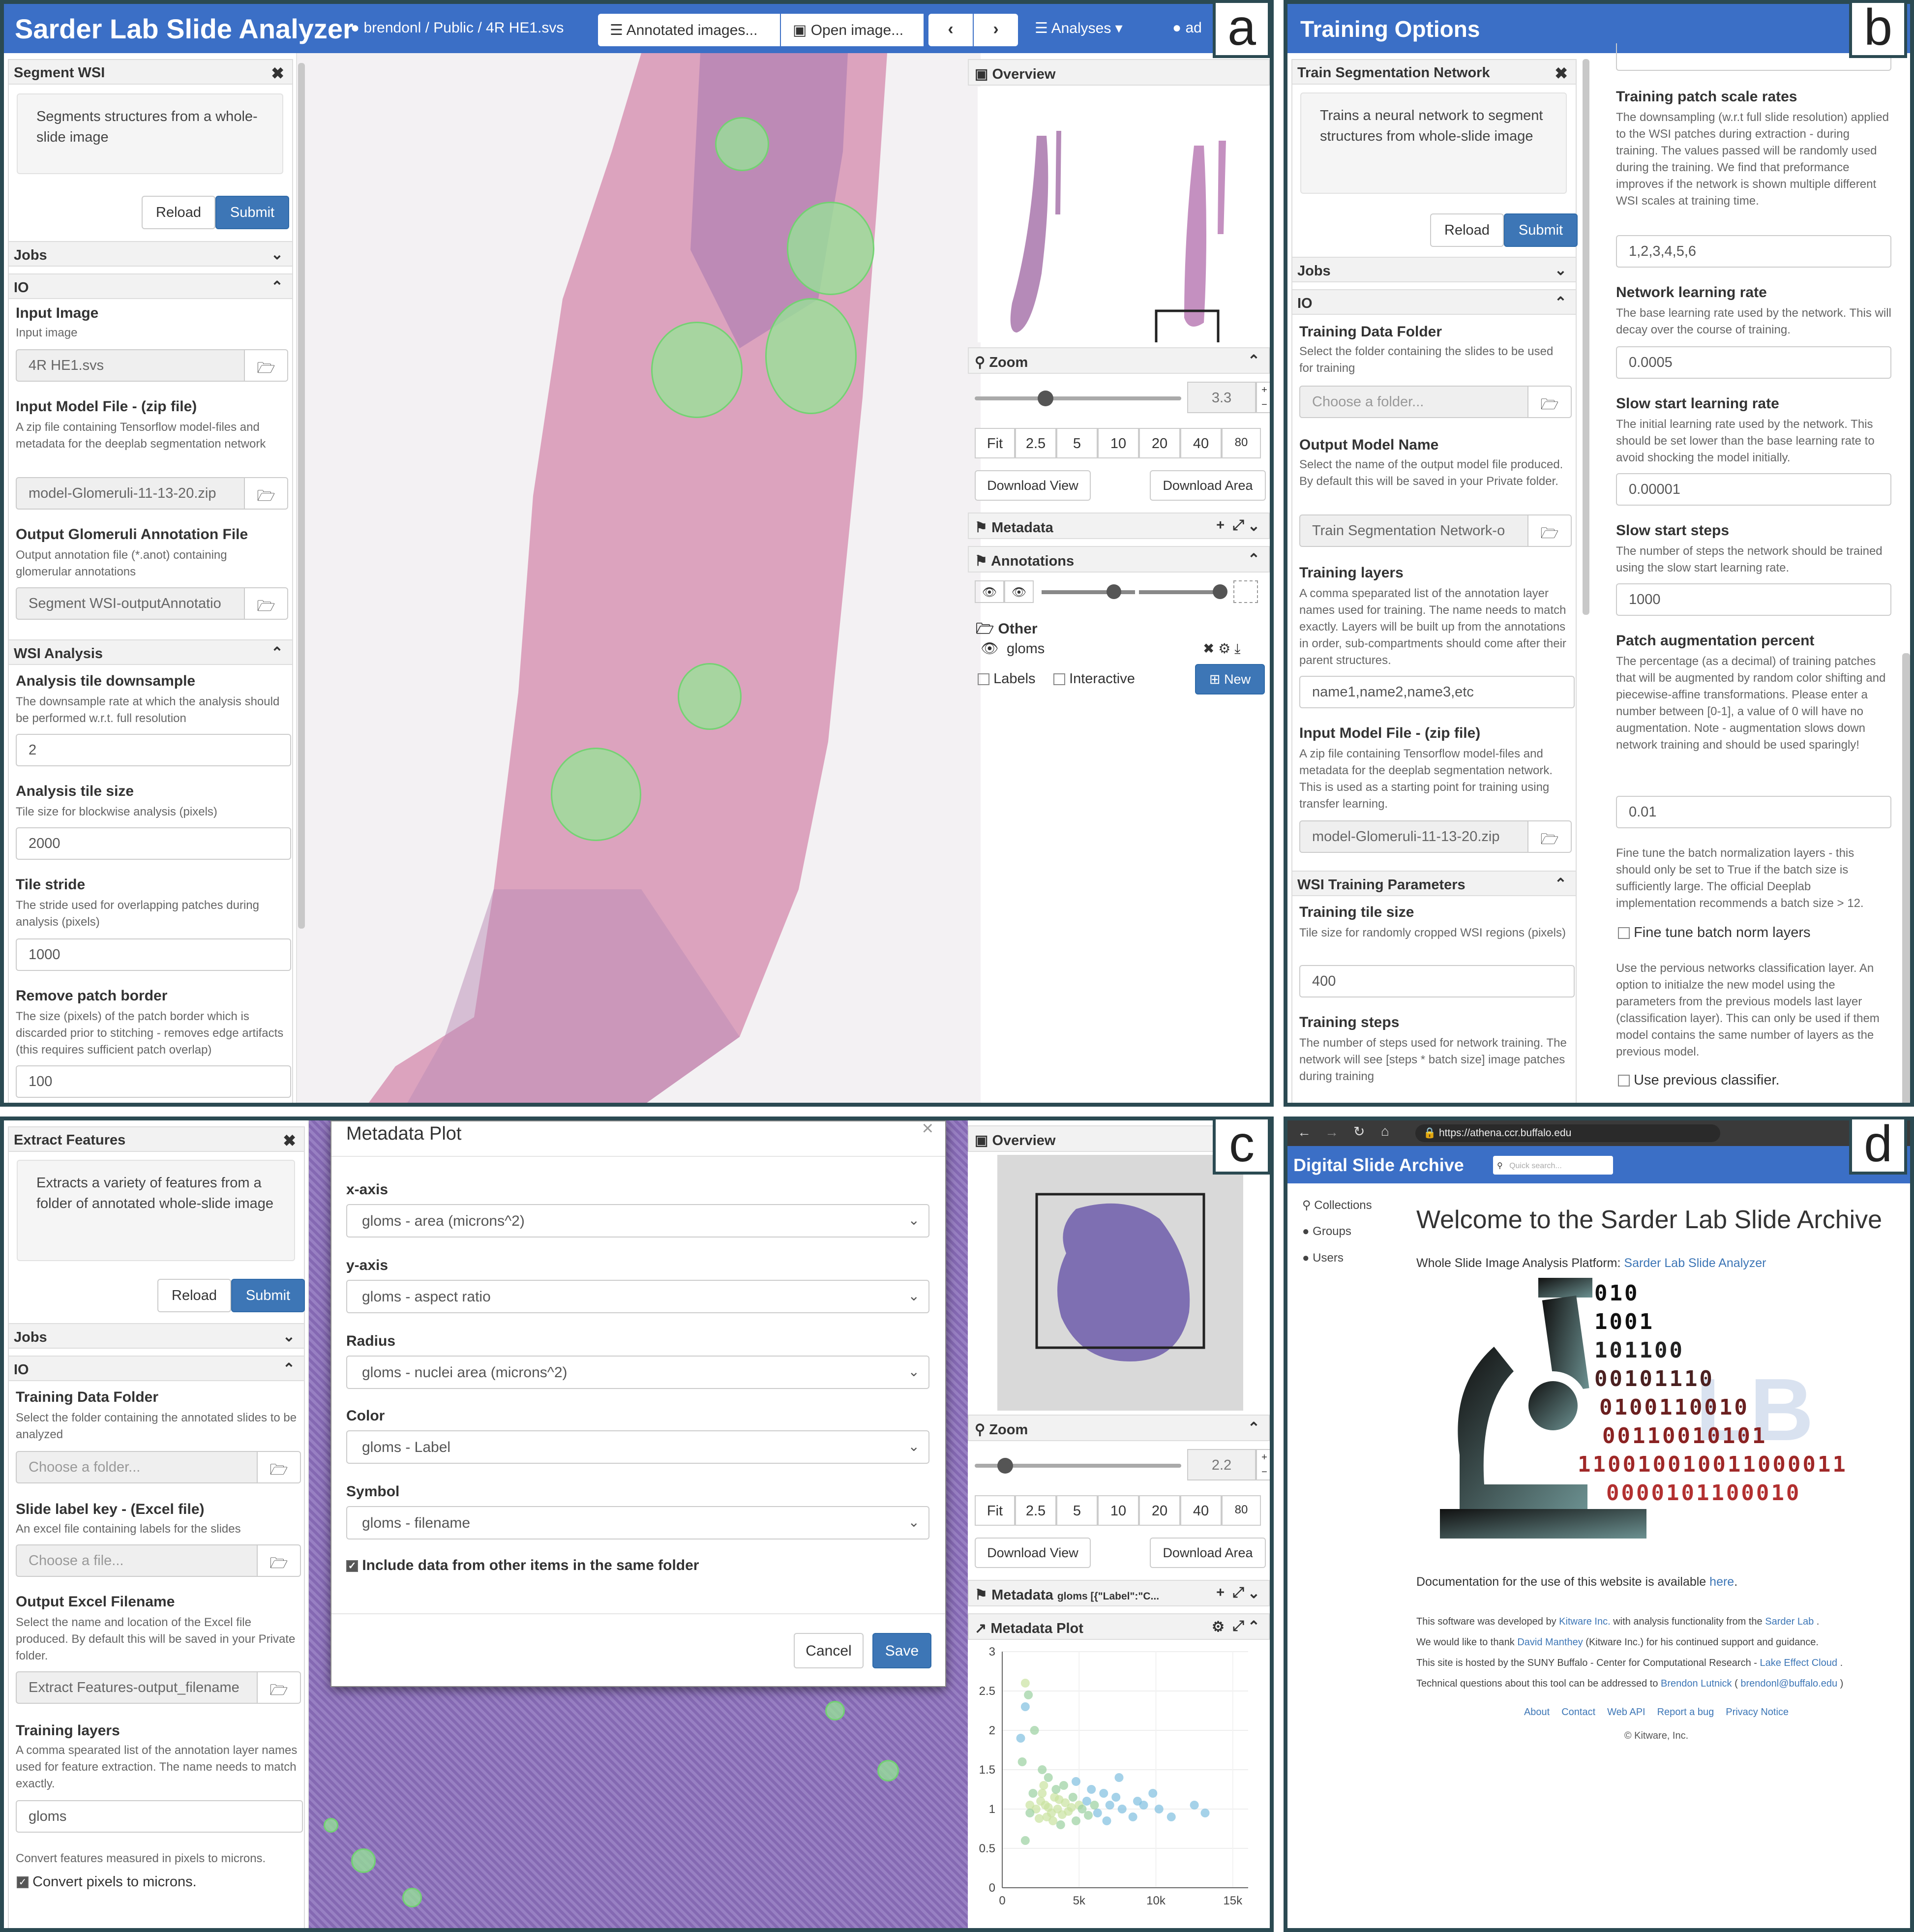 Image resolution: width=1914 pixels, height=1932 pixels. What do you see at coordinates (1119, 1428) in the screenshot?
I see `zoom-header: ⚲ Zoom ⌃` at bounding box center [1119, 1428].